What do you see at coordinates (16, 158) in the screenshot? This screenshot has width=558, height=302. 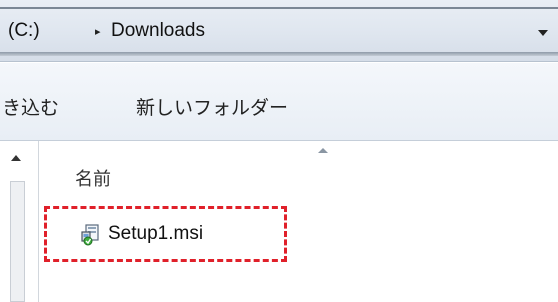 I see `scroll-up-arrow-icon` at bounding box center [16, 158].